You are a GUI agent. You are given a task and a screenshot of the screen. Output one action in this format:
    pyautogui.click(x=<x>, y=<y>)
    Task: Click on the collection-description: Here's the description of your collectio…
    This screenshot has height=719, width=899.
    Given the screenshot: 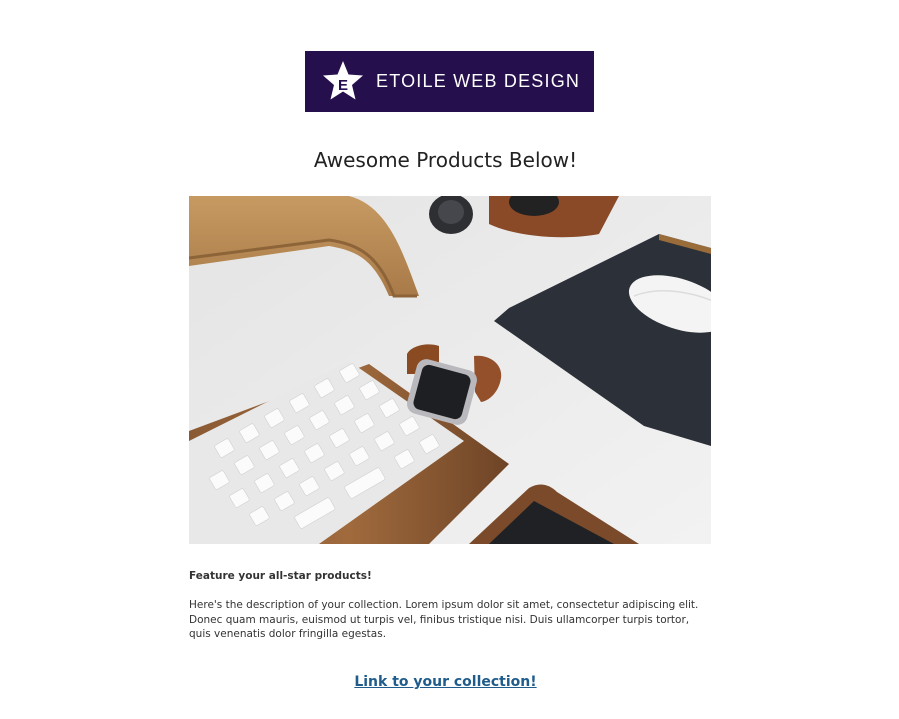 What is the action you would take?
    pyautogui.click(x=444, y=619)
    